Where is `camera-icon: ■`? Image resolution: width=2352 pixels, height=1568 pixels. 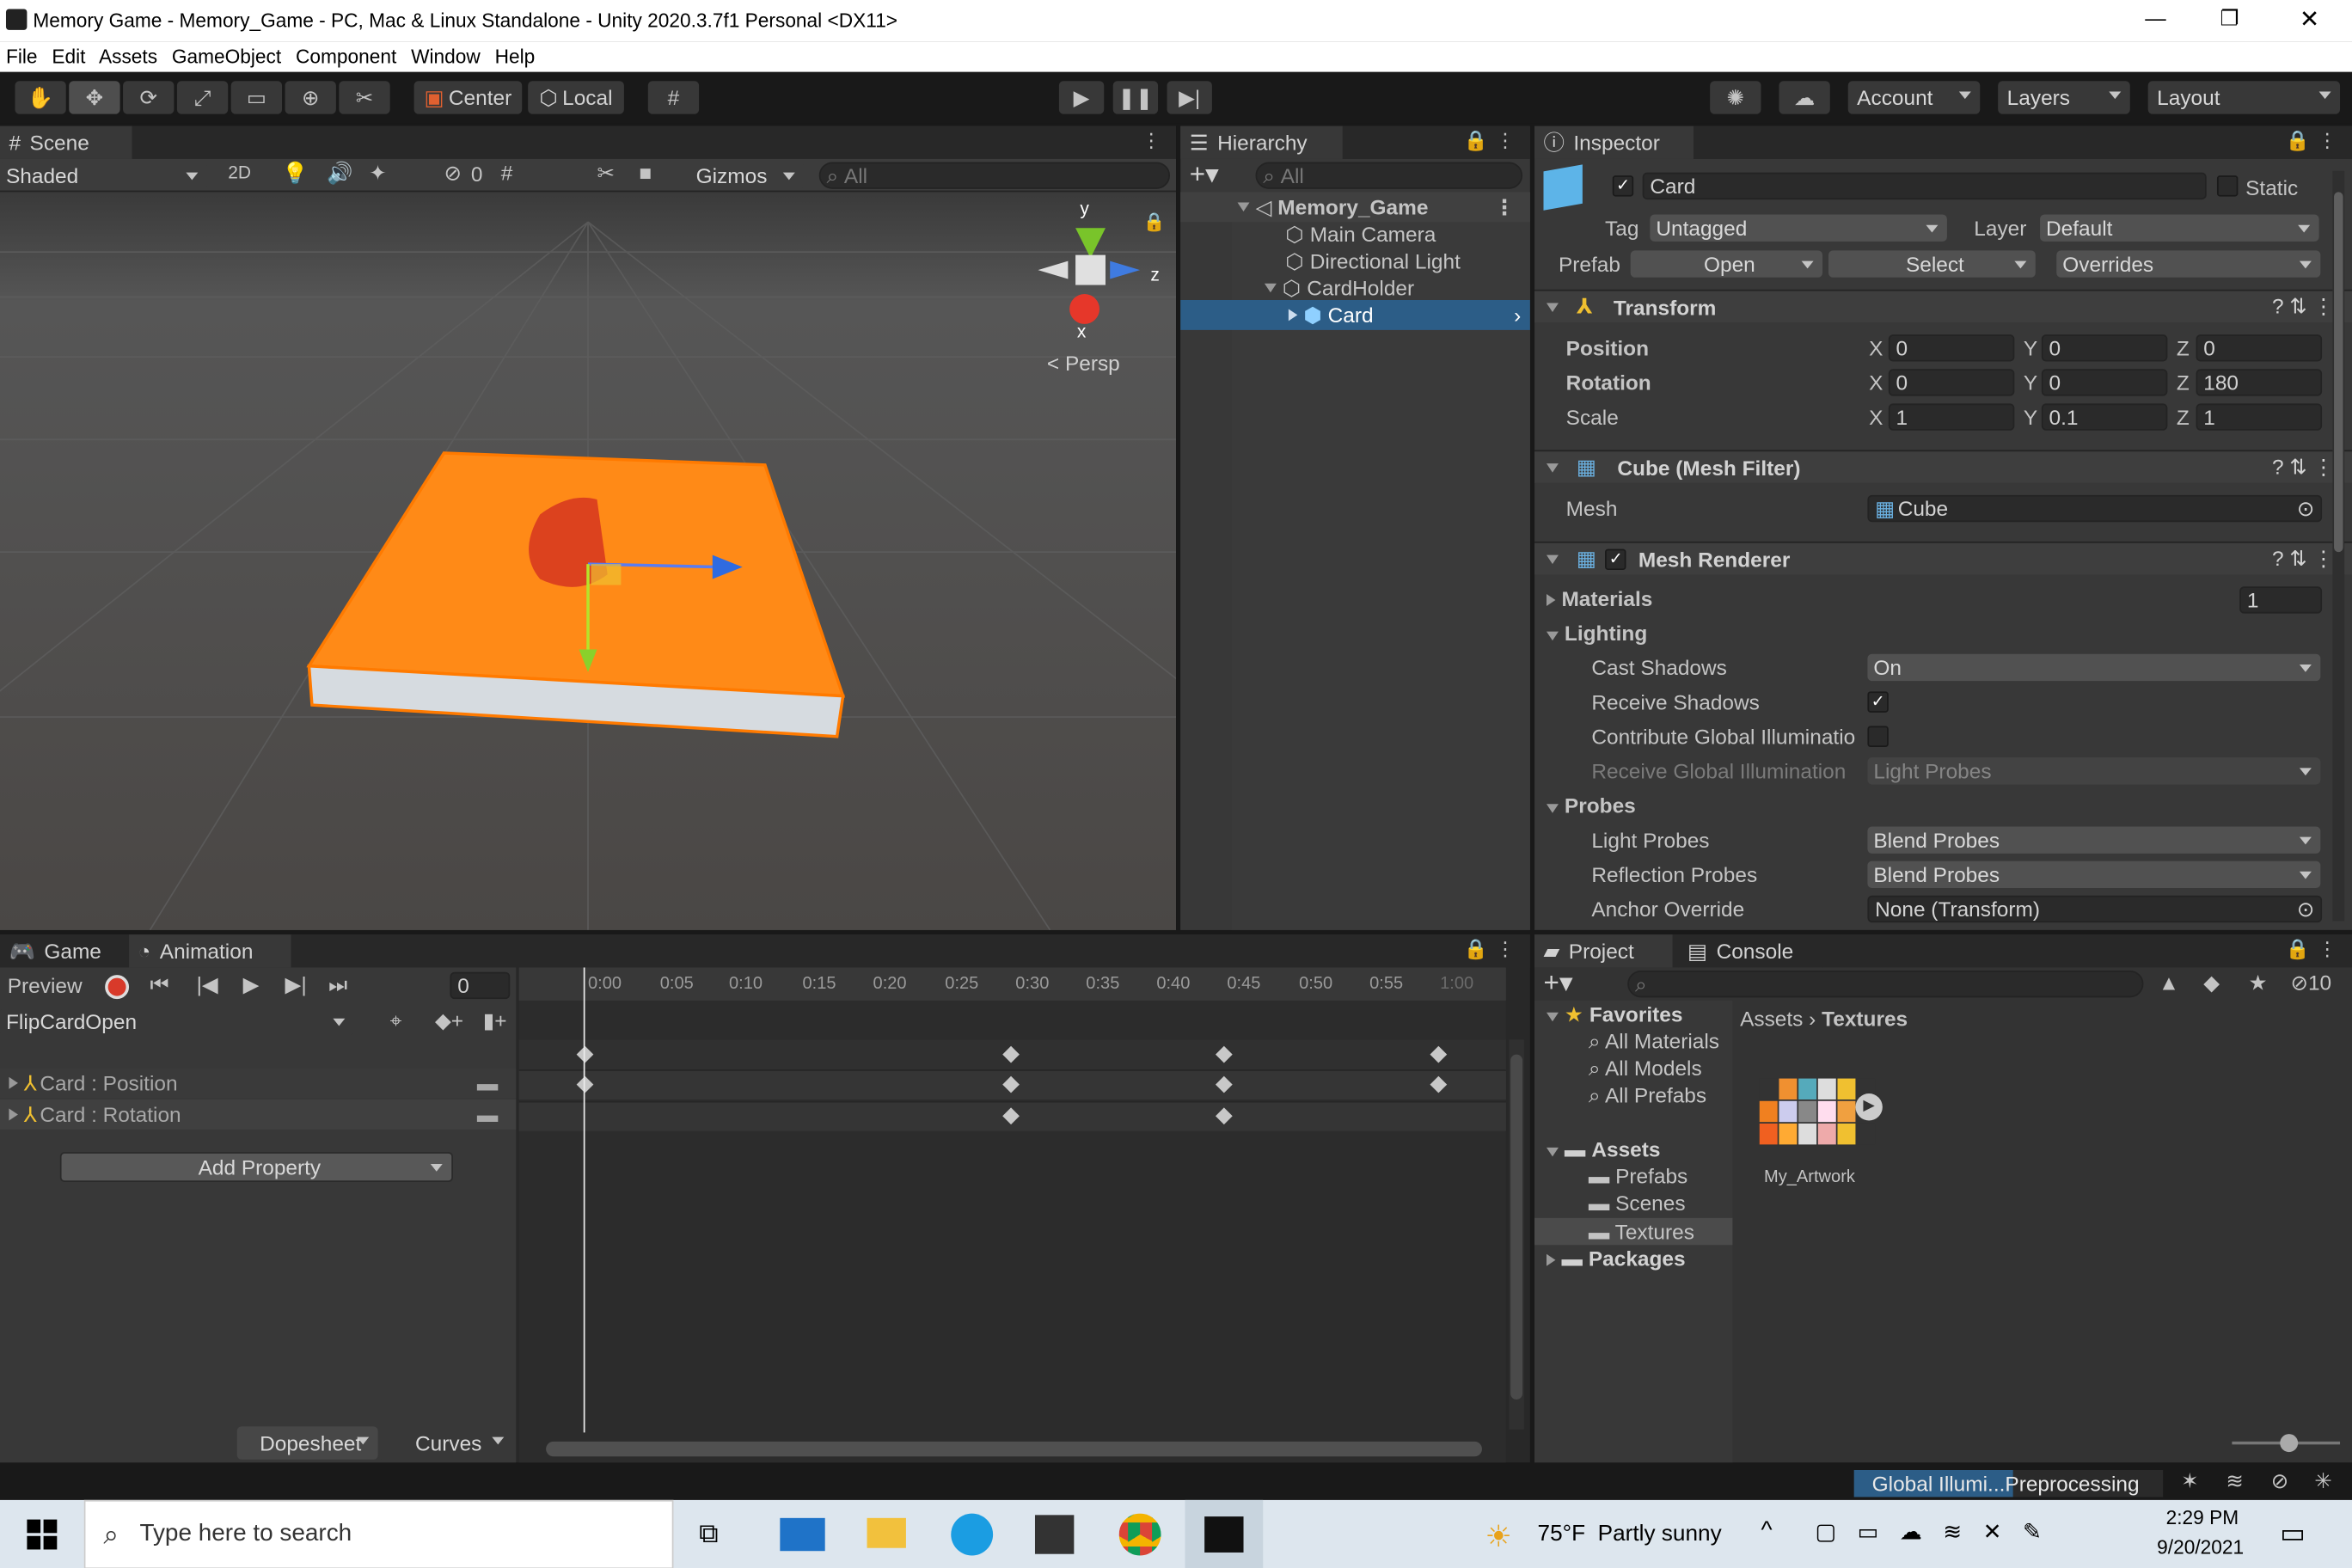
camera-icon: ■ is located at coordinates (645, 173).